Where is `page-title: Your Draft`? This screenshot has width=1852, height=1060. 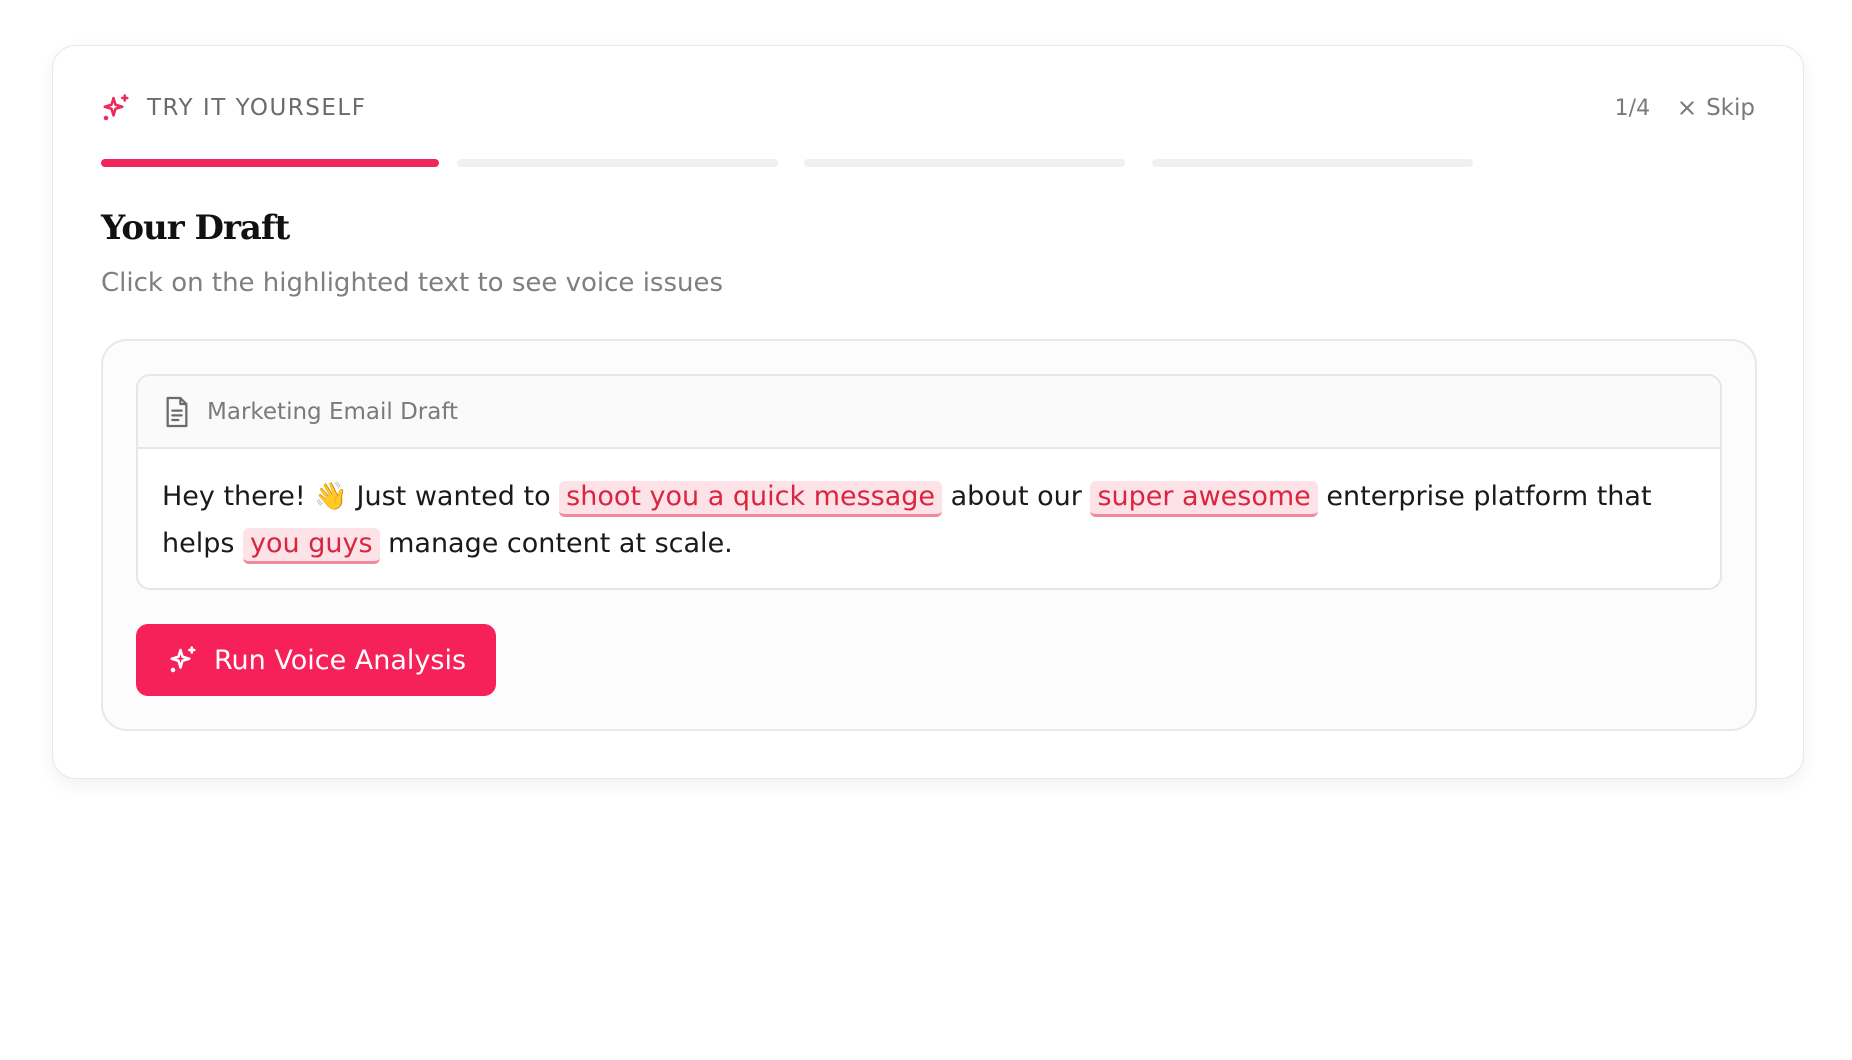 page-title: Your Draft is located at coordinates (195, 228).